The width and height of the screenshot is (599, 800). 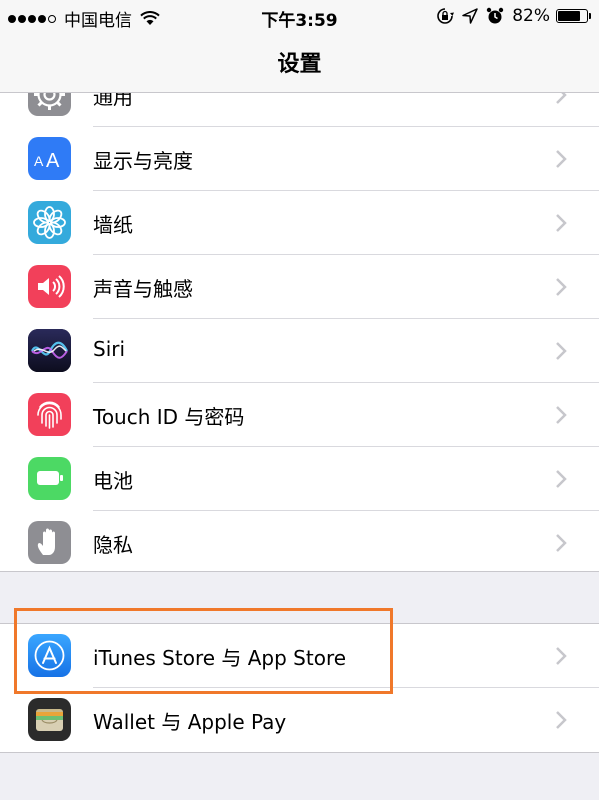 What do you see at coordinates (143, 161) in the screenshot?
I see `settings-row-label: 显示与亮度` at bounding box center [143, 161].